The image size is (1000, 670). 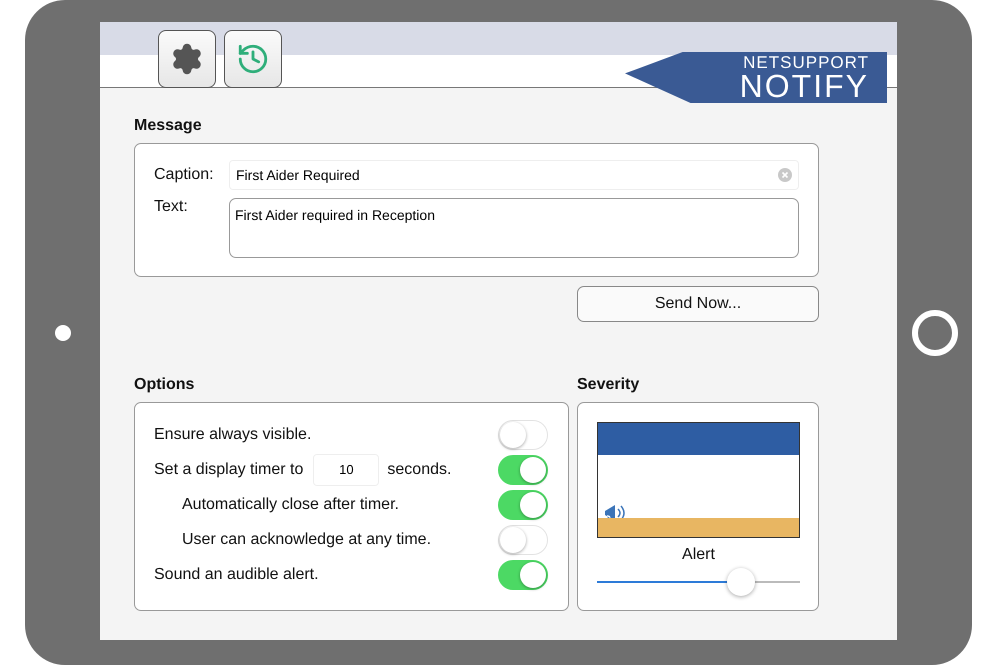 I want to click on option-label: Ensure always visible., so click(x=233, y=435).